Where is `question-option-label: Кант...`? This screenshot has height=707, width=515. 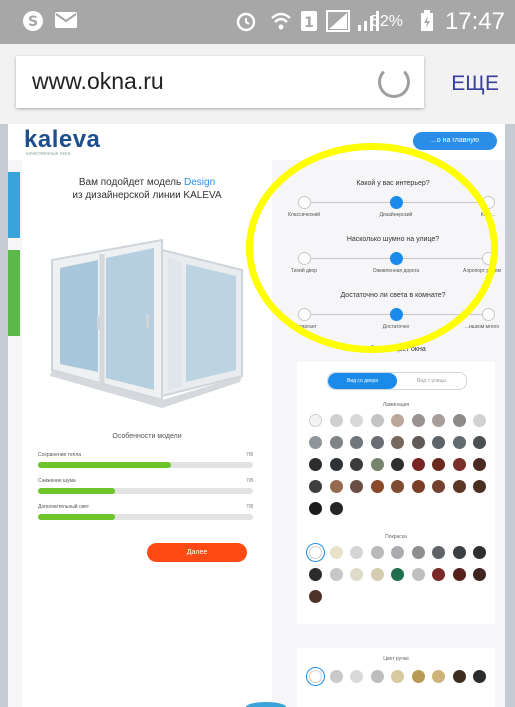
question-option-label: Кант... is located at coordinates (488, 215).